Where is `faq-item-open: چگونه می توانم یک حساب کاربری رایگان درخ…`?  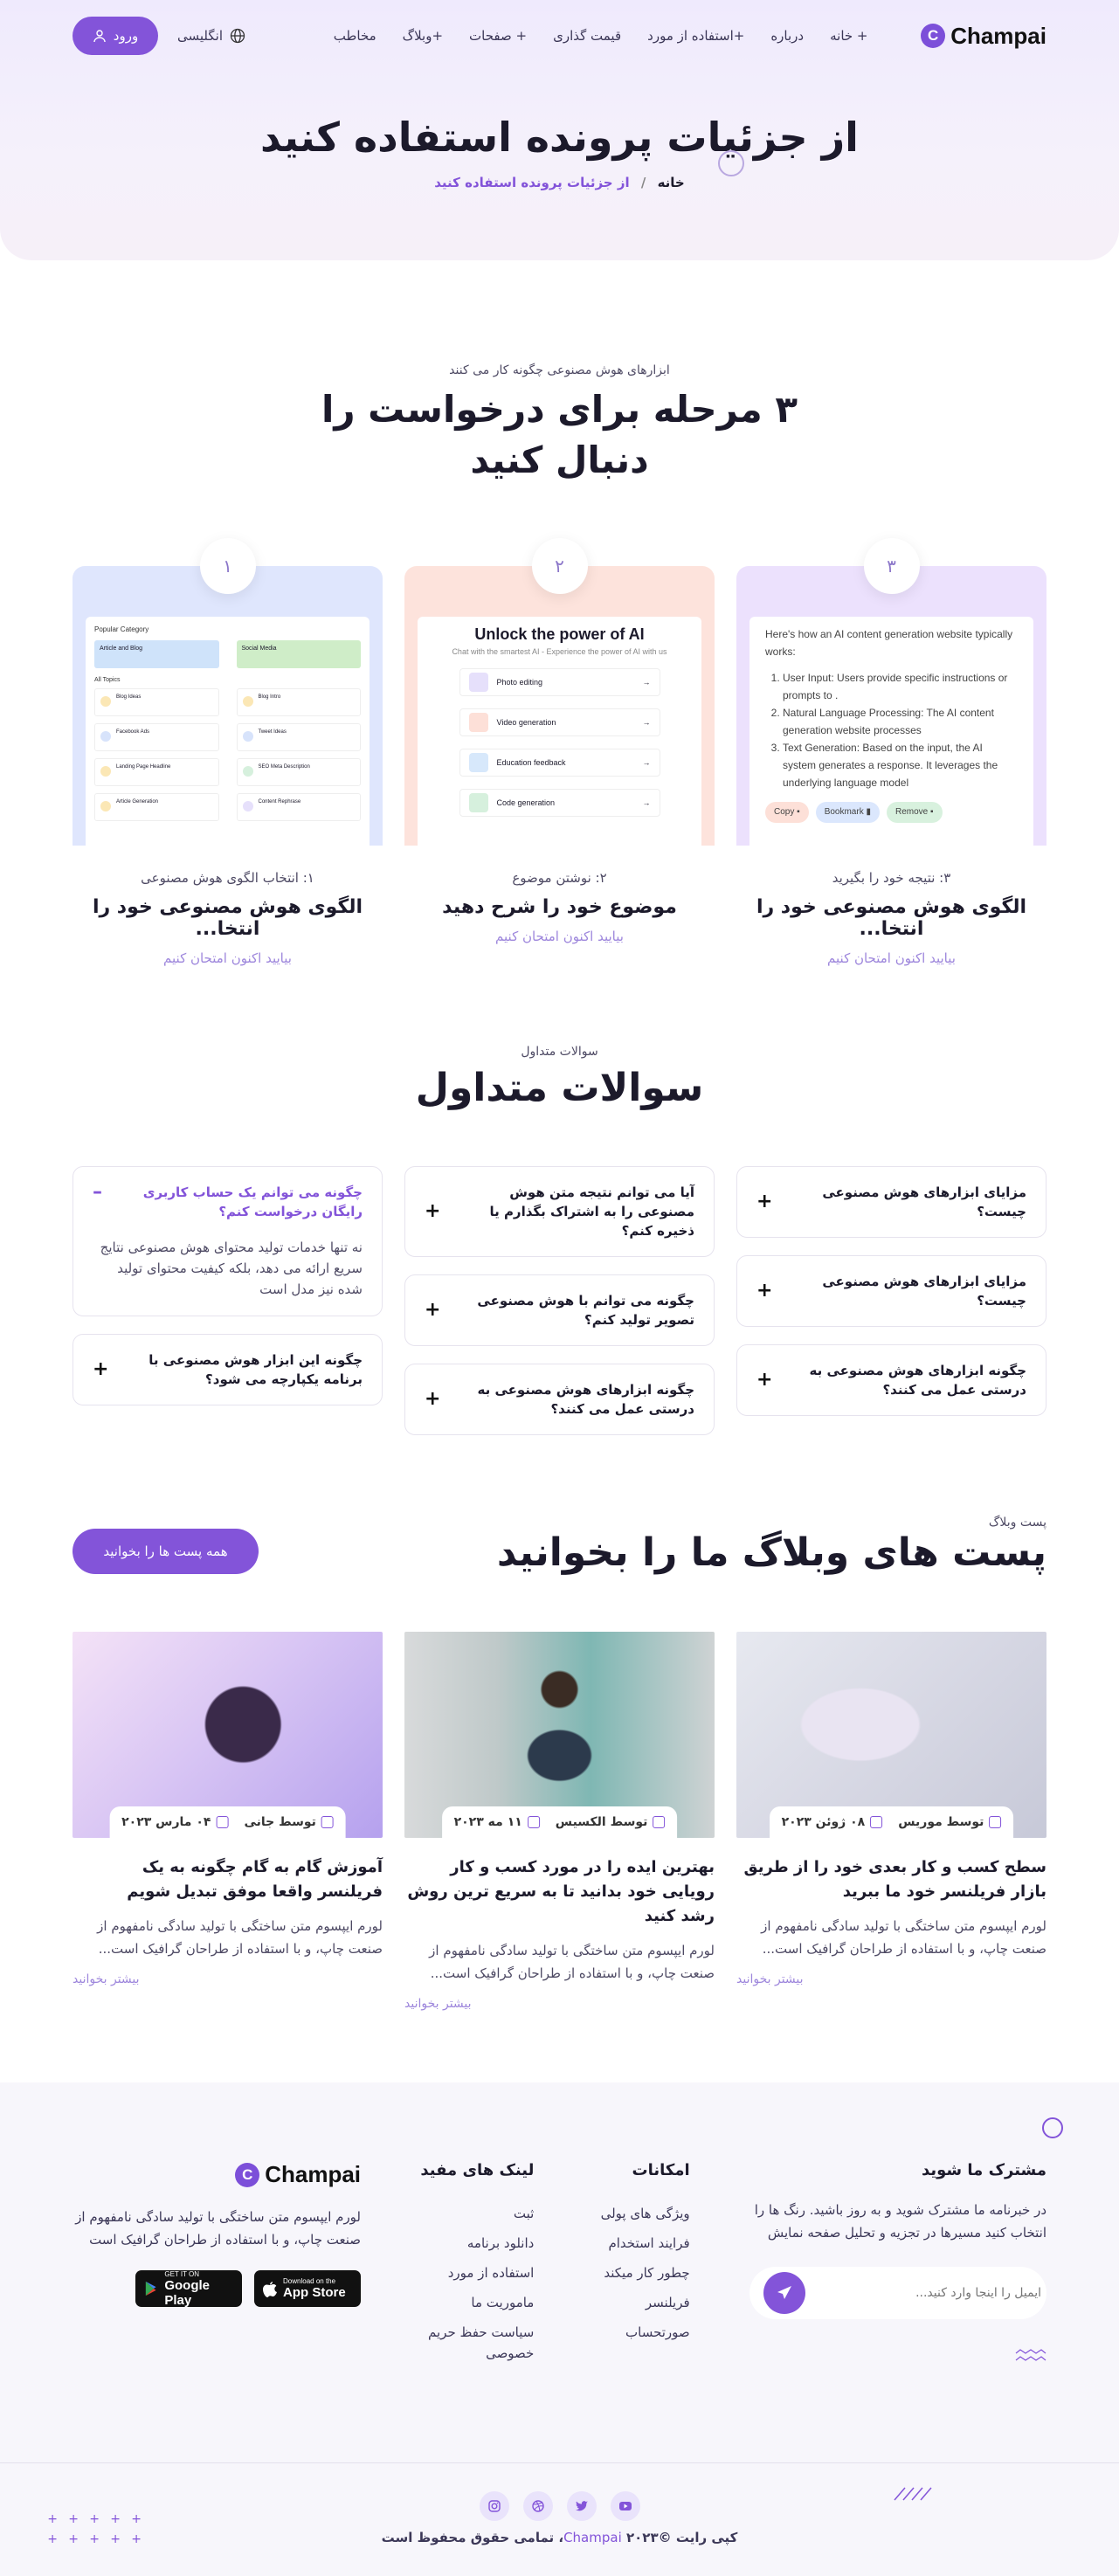
faq-item-open: چگونه می توانم یک حساب کاربری رایگان درخ… is located at coordinates (228, 1241).